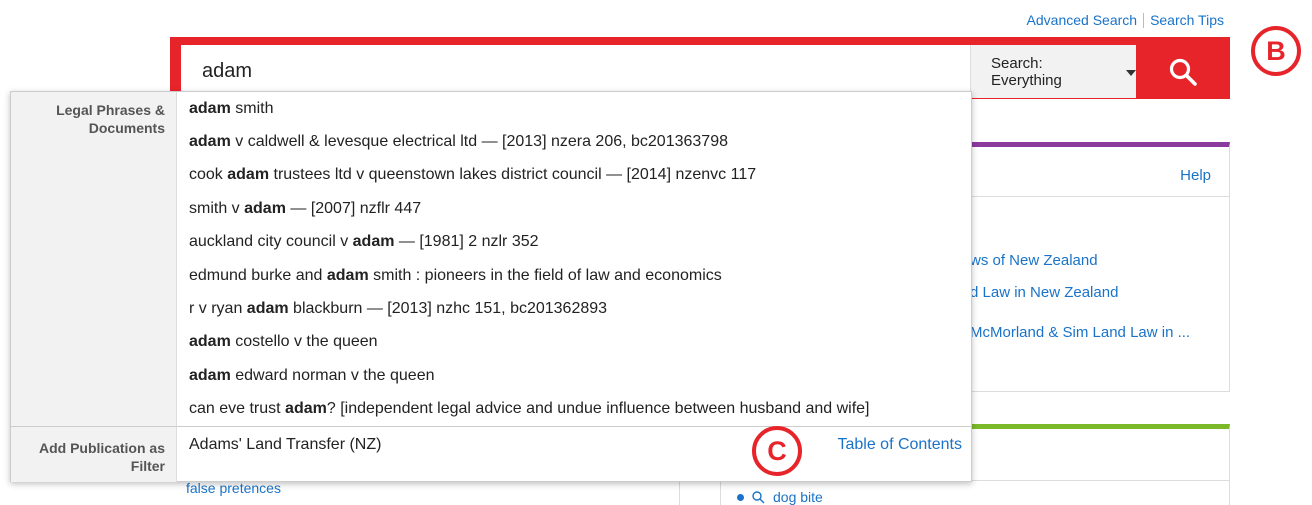  What do you see at coordinates (237, 409) in the screenshot?
I see `suggestion-text: can eve trust` at bounding box center [237, 409].